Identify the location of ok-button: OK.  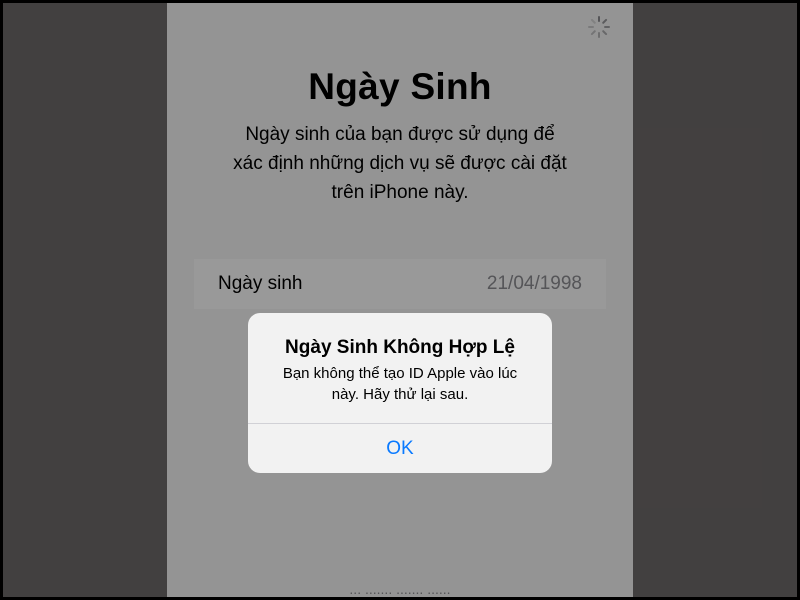
(400, 448).